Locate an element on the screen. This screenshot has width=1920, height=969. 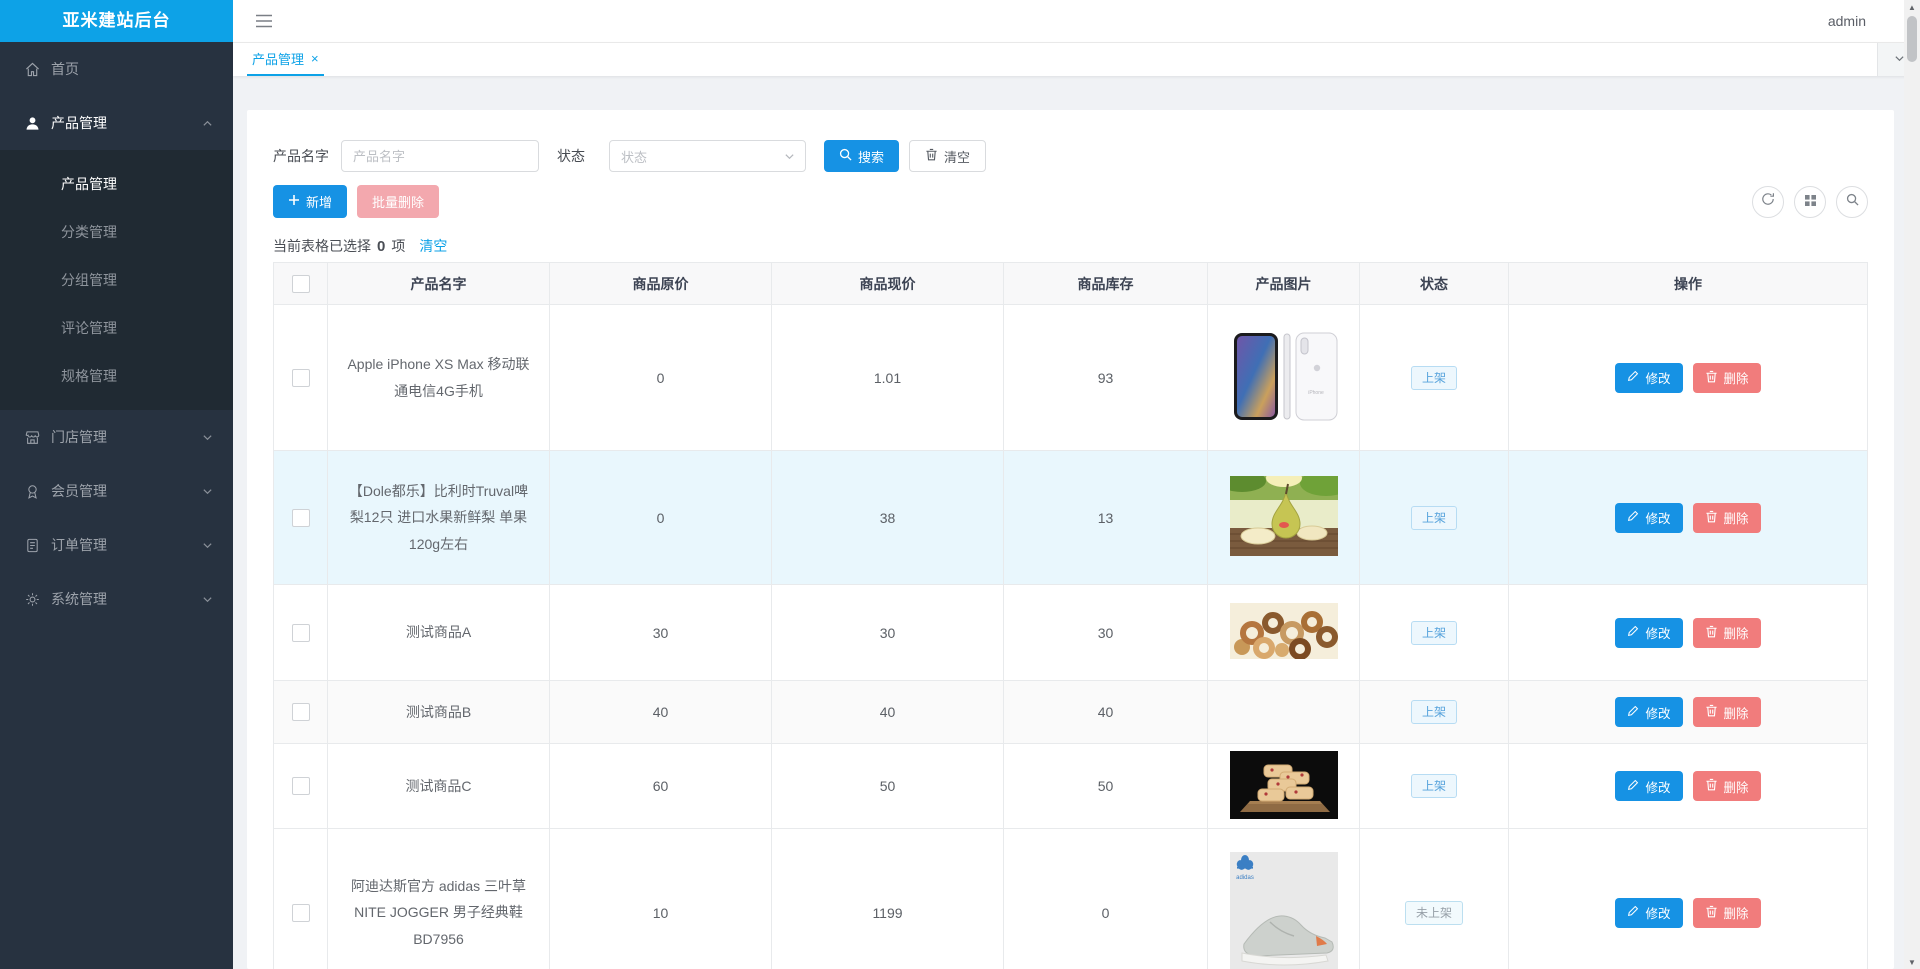
sidebar-submenu: 产品管理 分类管理 分组管理 评论管理 规格管理 is located at coordinates (116, 280).